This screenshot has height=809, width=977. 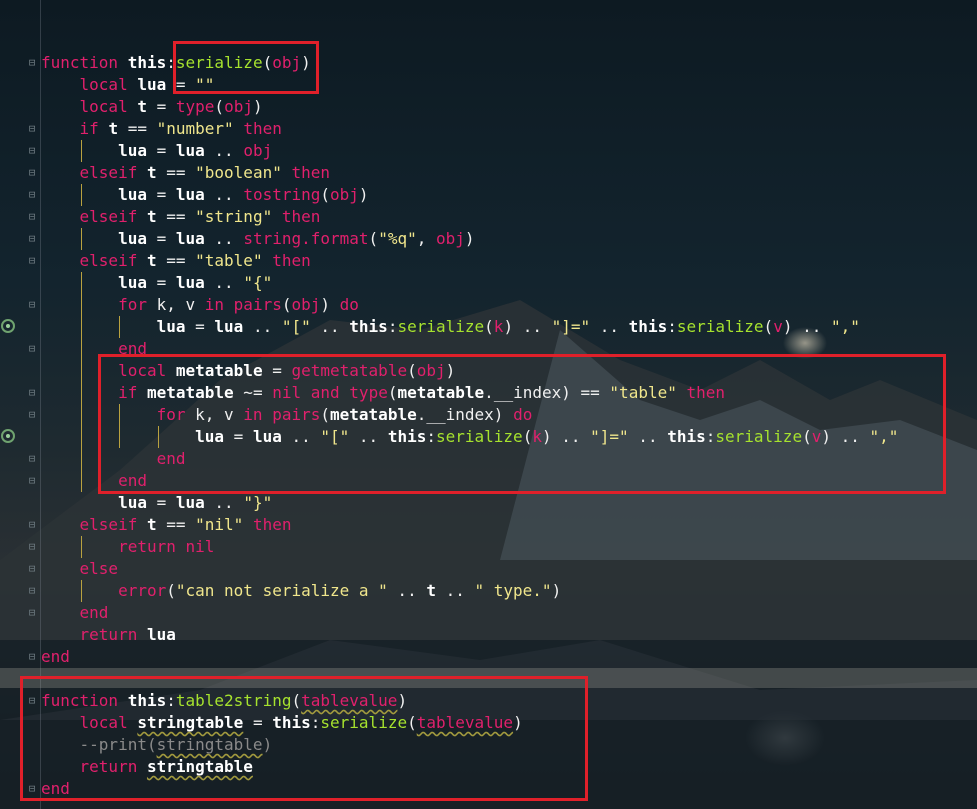 What do you see at coordinates (469, 107) in the screenshot?
I see `code-line: local t = type(obj)` at bounding box center [469, 107].